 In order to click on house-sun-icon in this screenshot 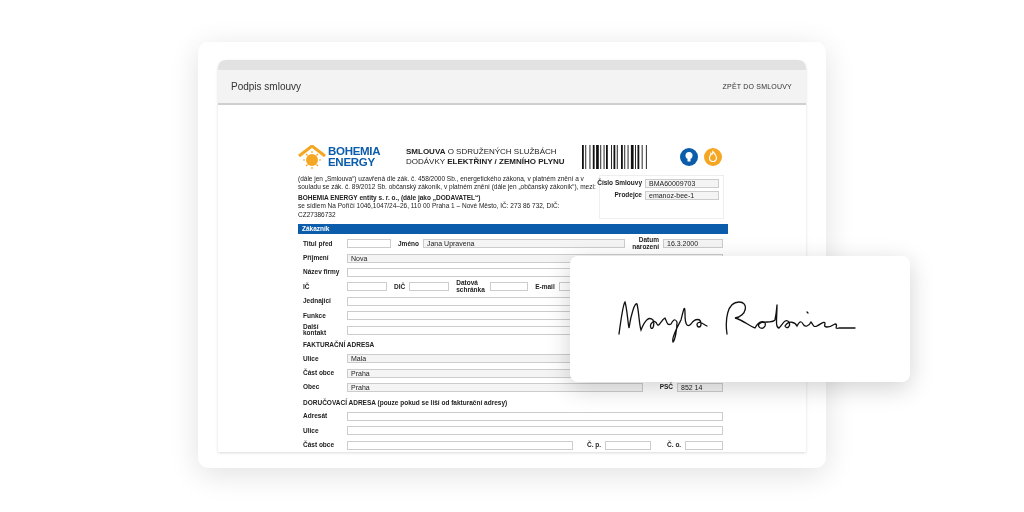, I will do `click(312, 157)`.